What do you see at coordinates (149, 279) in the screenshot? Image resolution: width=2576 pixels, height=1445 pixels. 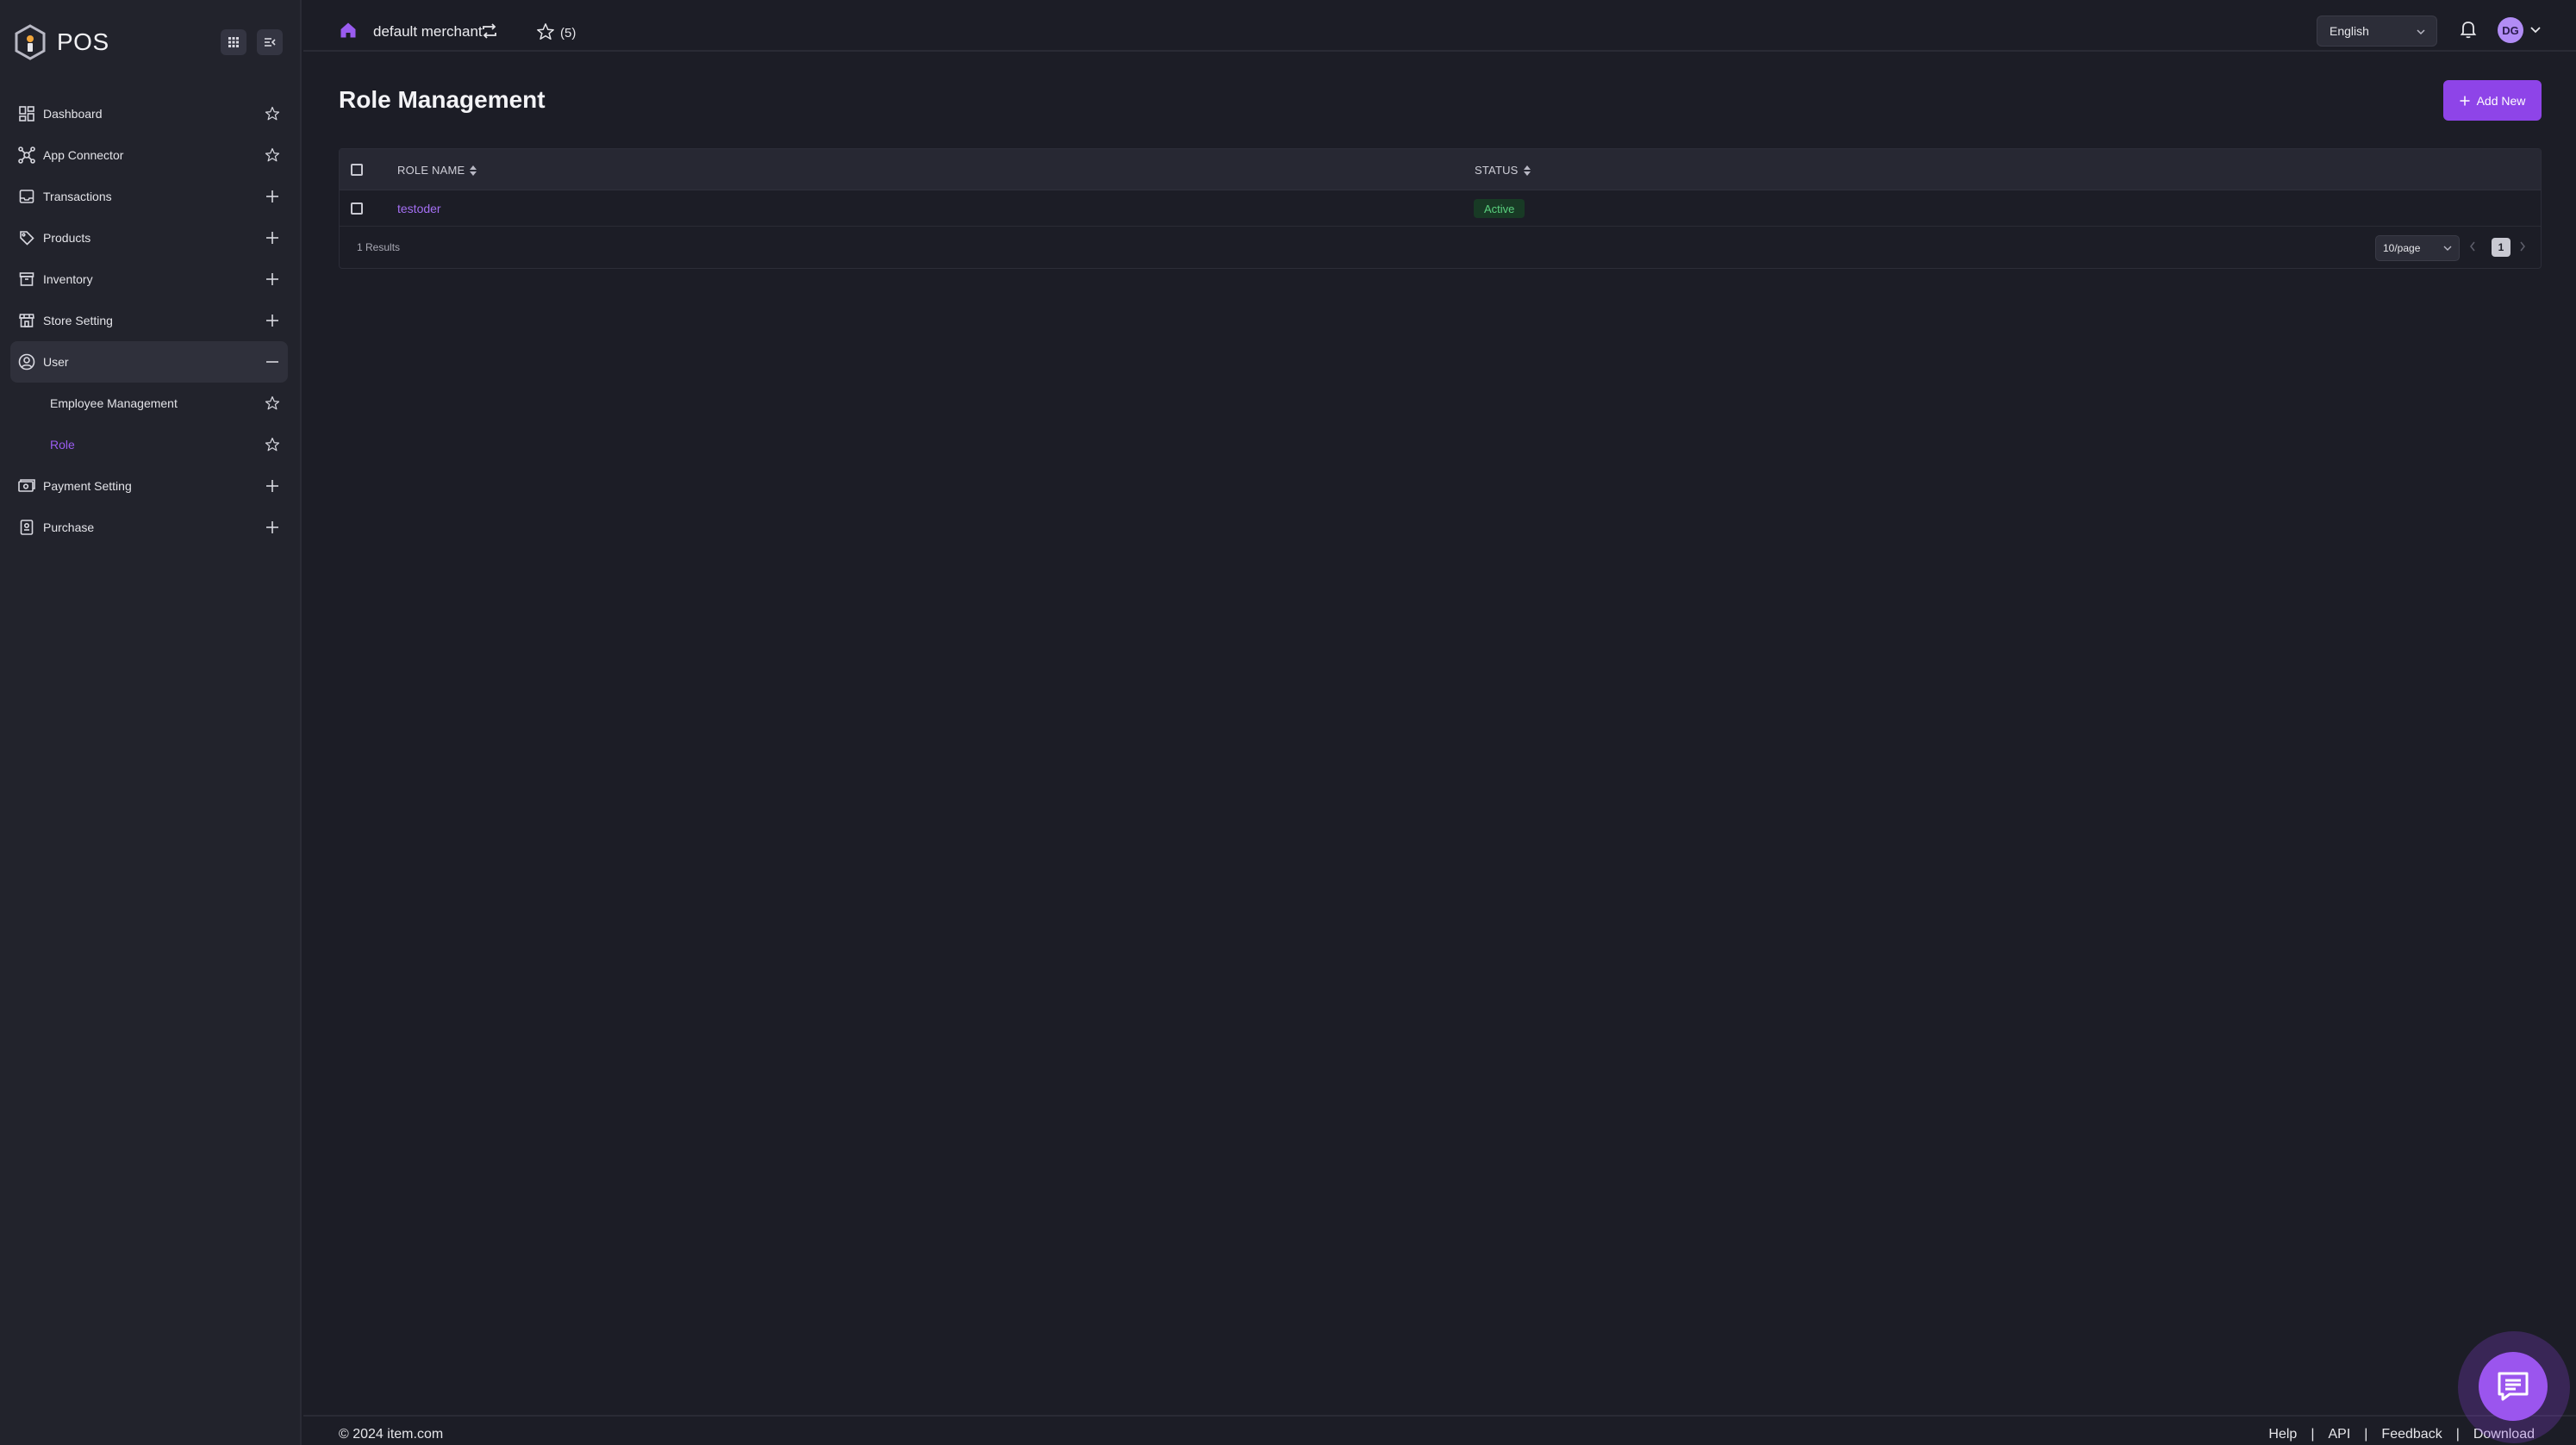 I see `sidebar-item-inventory: Inventory` at bounding box center [149, 279].